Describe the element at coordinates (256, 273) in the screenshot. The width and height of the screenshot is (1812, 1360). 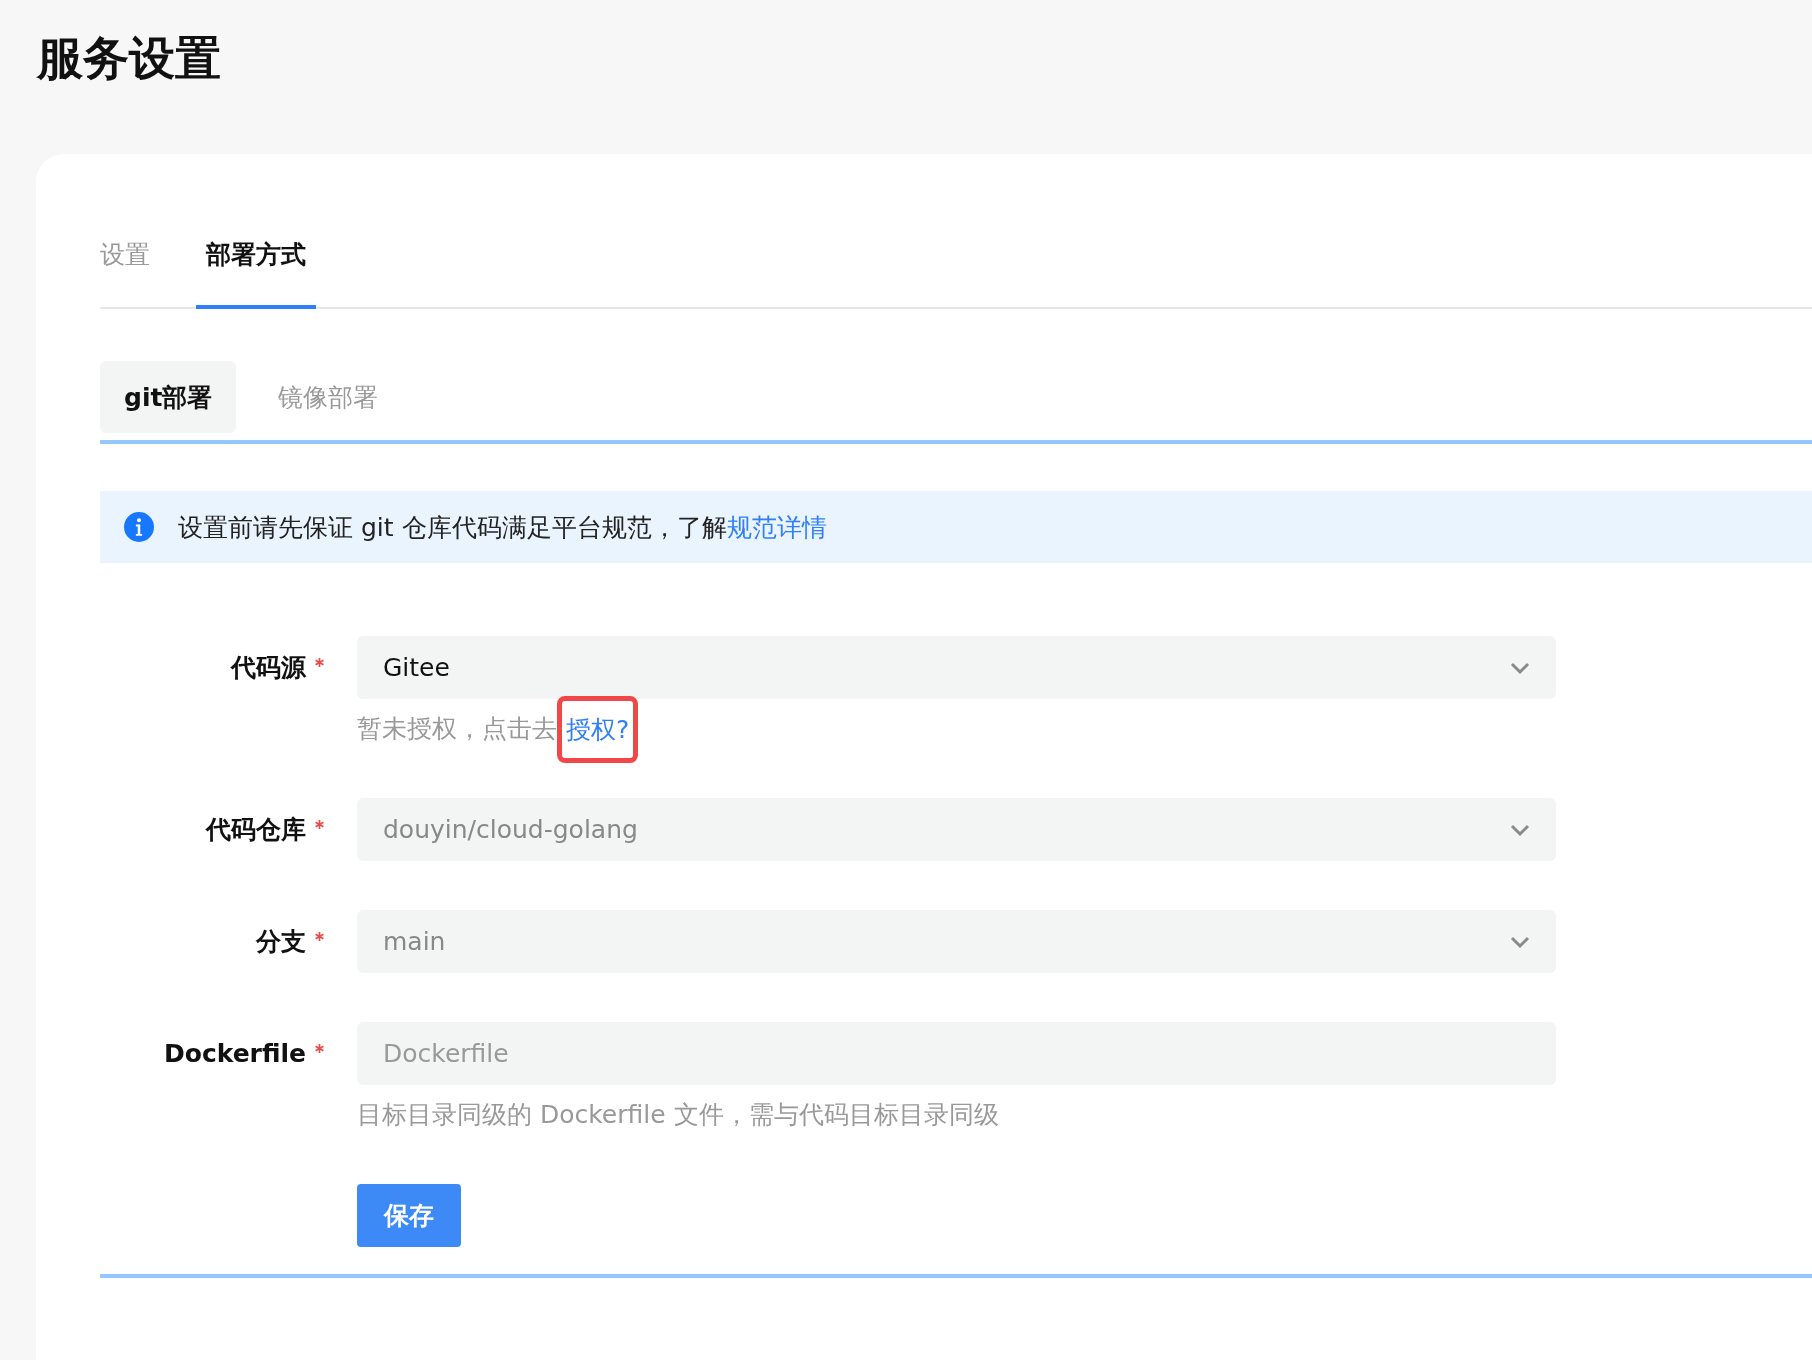
I see `tab: 部署方式` at that location.